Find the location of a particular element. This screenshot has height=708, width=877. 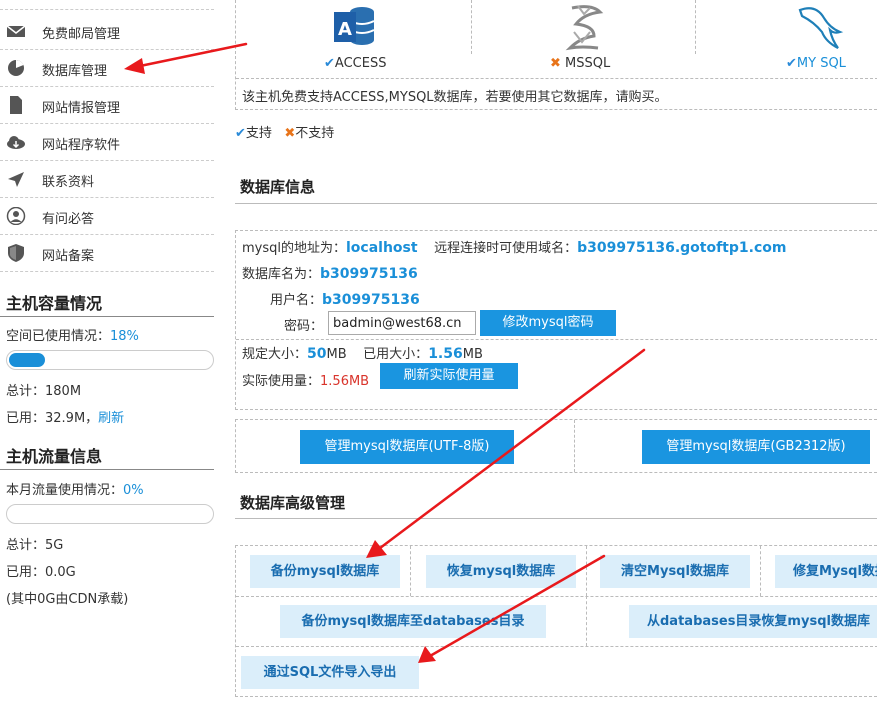

db-username: b309975136 is located at coordinates (371, 300).